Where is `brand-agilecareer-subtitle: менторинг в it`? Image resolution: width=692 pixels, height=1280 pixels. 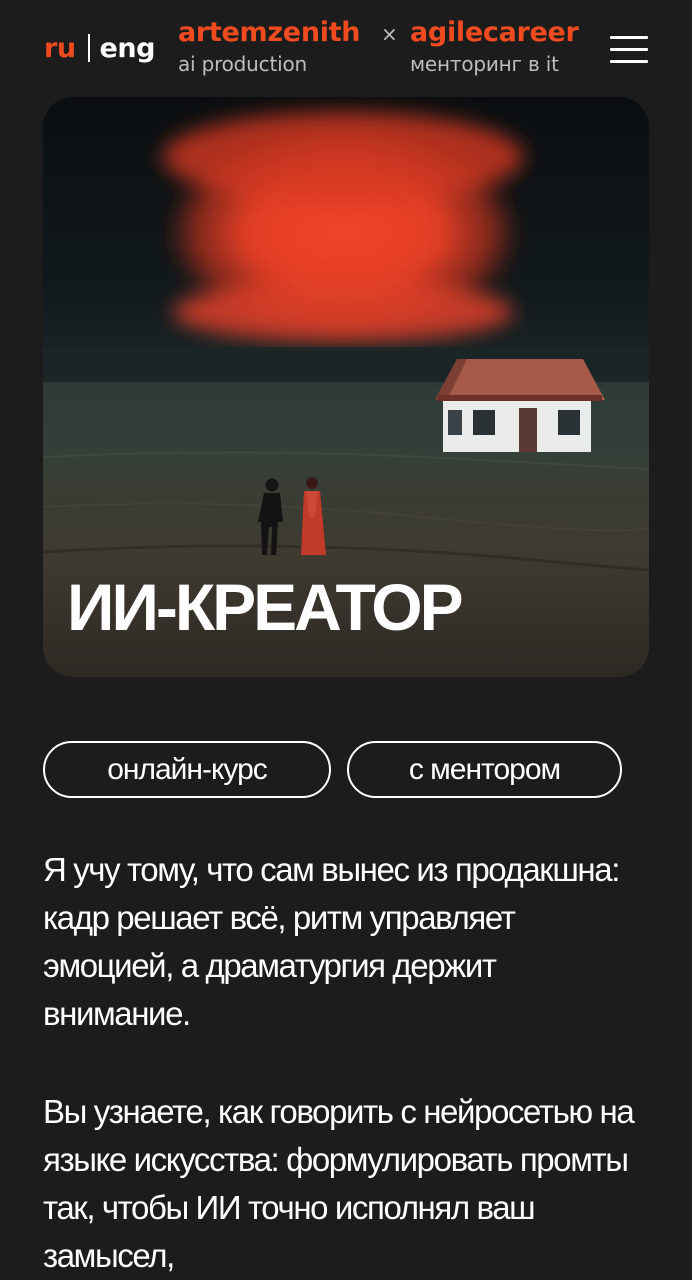 brand-agilecareer-subtitle: менторинг в it is located at coordinates (484, 64).